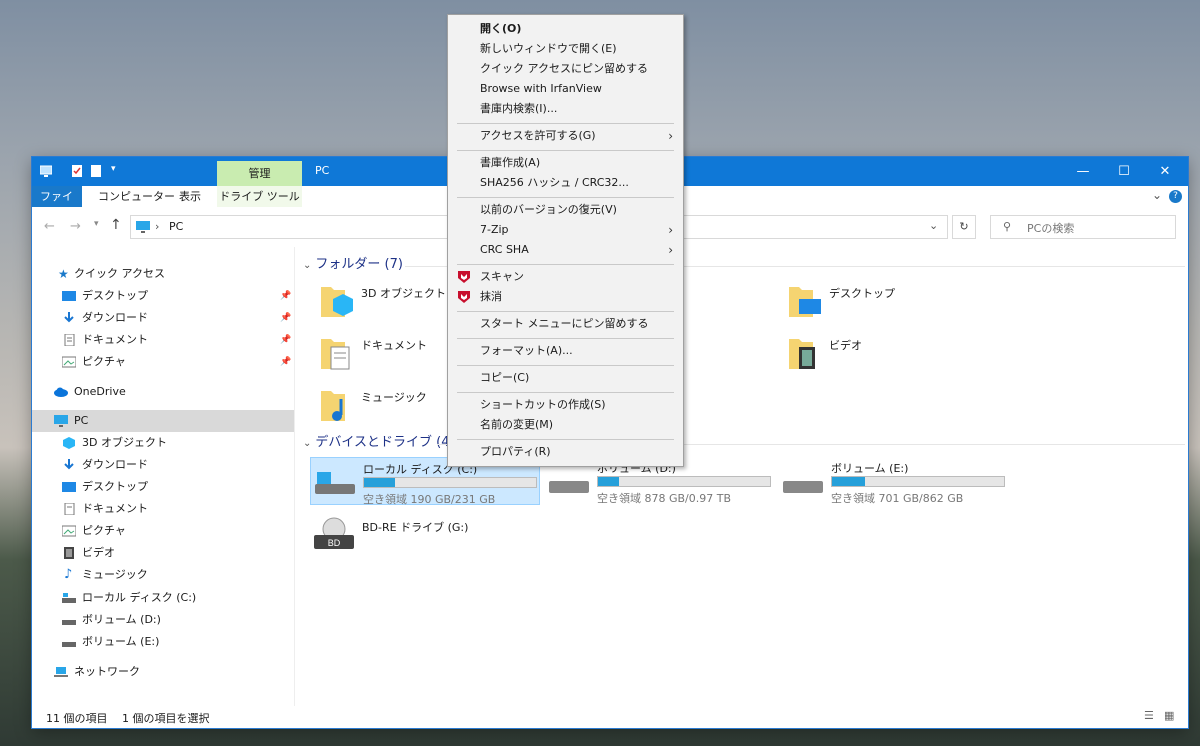 The image size is (1200, 746). What do you see at coordinates (394, 345) in the screenshot?
I see `folder-label: ドキュメント` at bounding box center [394, 345].